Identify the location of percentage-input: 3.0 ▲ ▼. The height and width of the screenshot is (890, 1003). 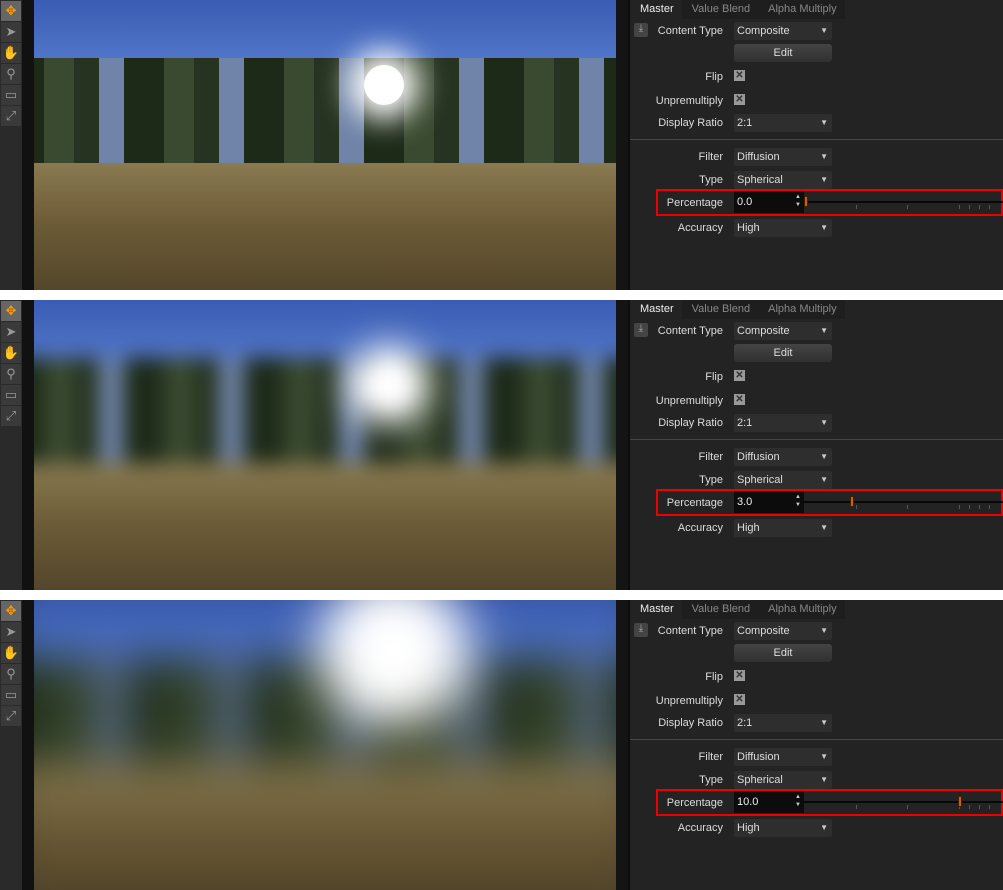
(769, 502).